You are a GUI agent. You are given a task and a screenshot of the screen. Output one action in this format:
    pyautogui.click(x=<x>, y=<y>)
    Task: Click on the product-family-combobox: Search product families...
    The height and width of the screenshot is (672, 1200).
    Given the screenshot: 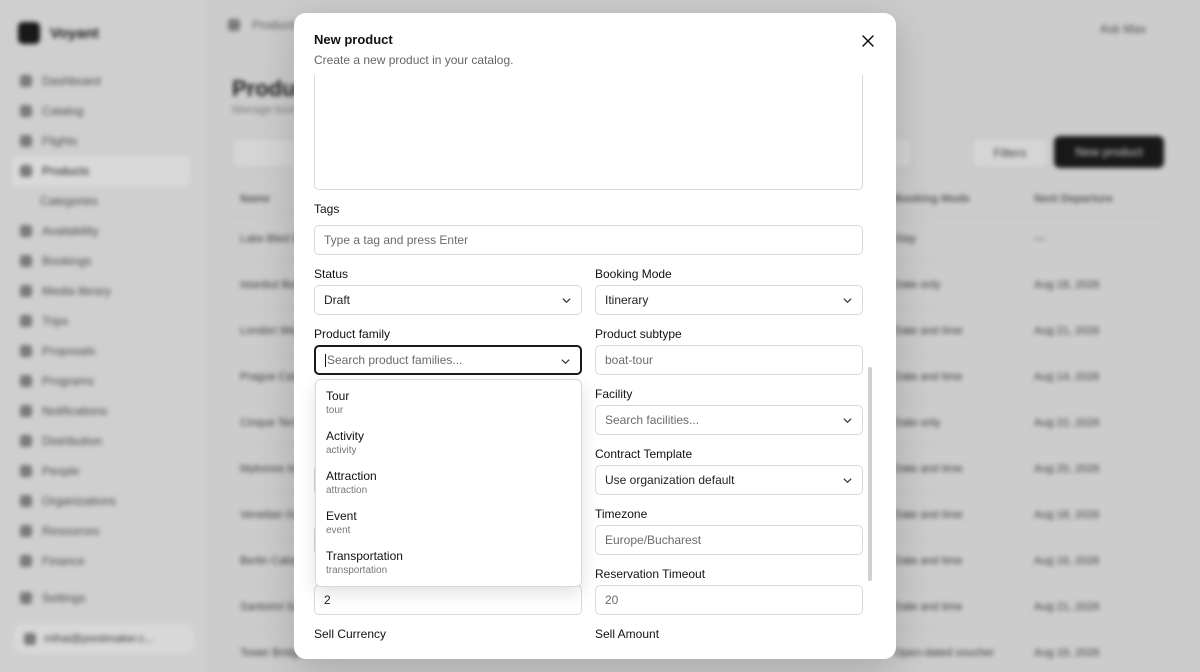 What is the action you would take?
    pyautogui.click(x=448, y=360)
    